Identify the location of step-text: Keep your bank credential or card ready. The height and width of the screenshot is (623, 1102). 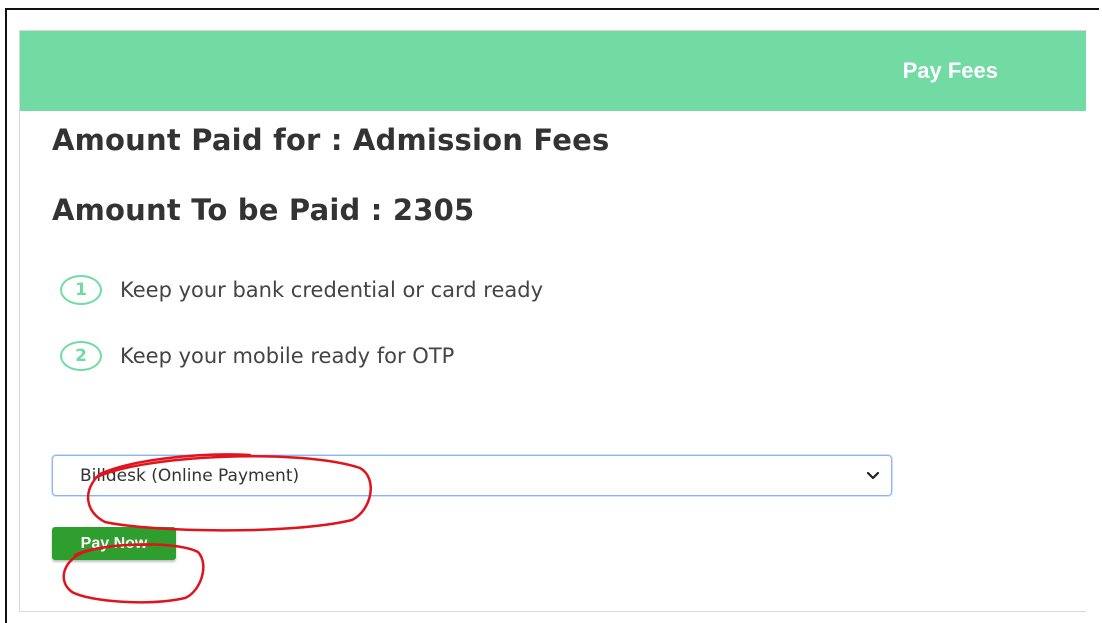
(332, 290).